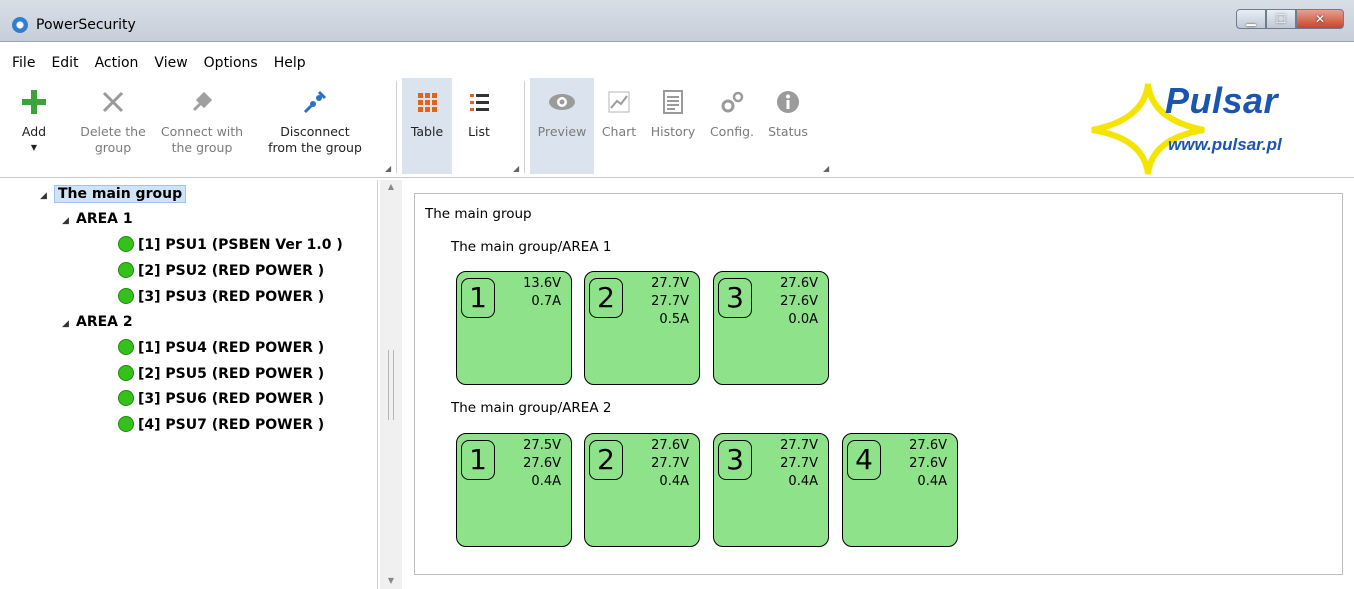 Image resolution: width=1354 pixels, height=589 pixels. Describe the element at coordinates (771, 328) in the screenshot. I see `psu-card: 3 27.6V 27.6V 0.0A` at that location.